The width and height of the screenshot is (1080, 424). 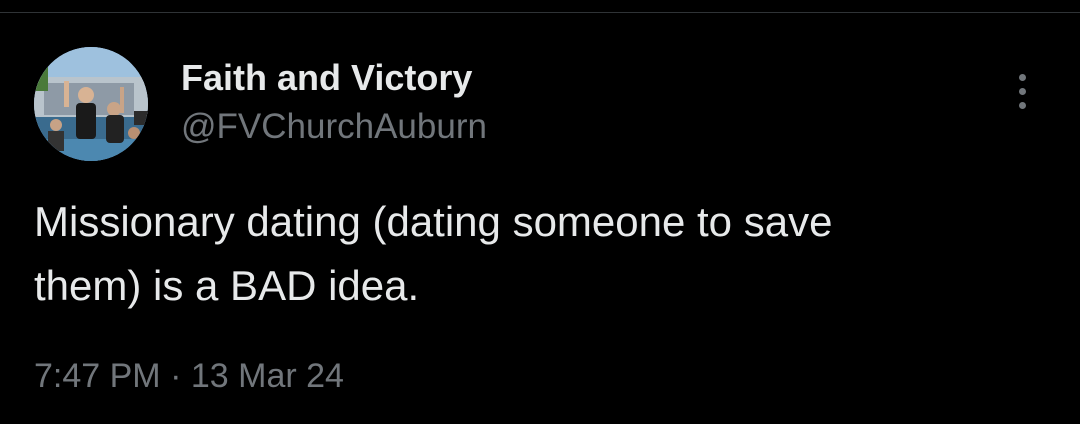 What do you see at coordinates (97, 376) in the screenshot?
I see `tweet-time: 7:47 PM` at bounding box center [97, 376].